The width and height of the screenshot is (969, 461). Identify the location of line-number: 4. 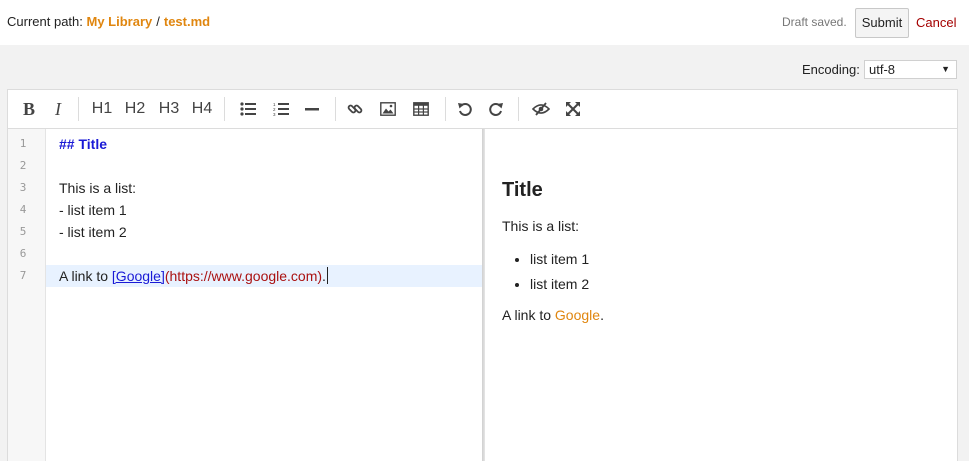
(23, 209).